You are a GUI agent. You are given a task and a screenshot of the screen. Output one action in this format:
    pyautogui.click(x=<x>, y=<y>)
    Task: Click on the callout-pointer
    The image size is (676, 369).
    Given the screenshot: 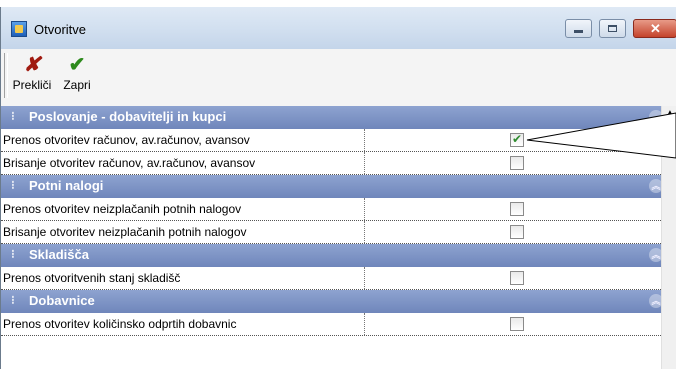 What is the action you would take?
    pyautogui.click(x=601, y=135)
    